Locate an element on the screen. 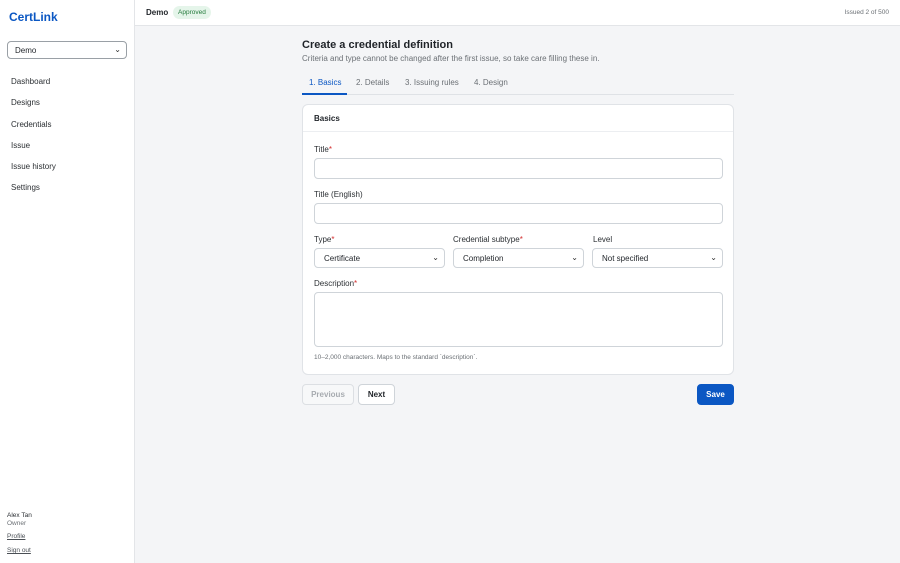  user-name: Alex Tan is located at coordinates (19, 515).